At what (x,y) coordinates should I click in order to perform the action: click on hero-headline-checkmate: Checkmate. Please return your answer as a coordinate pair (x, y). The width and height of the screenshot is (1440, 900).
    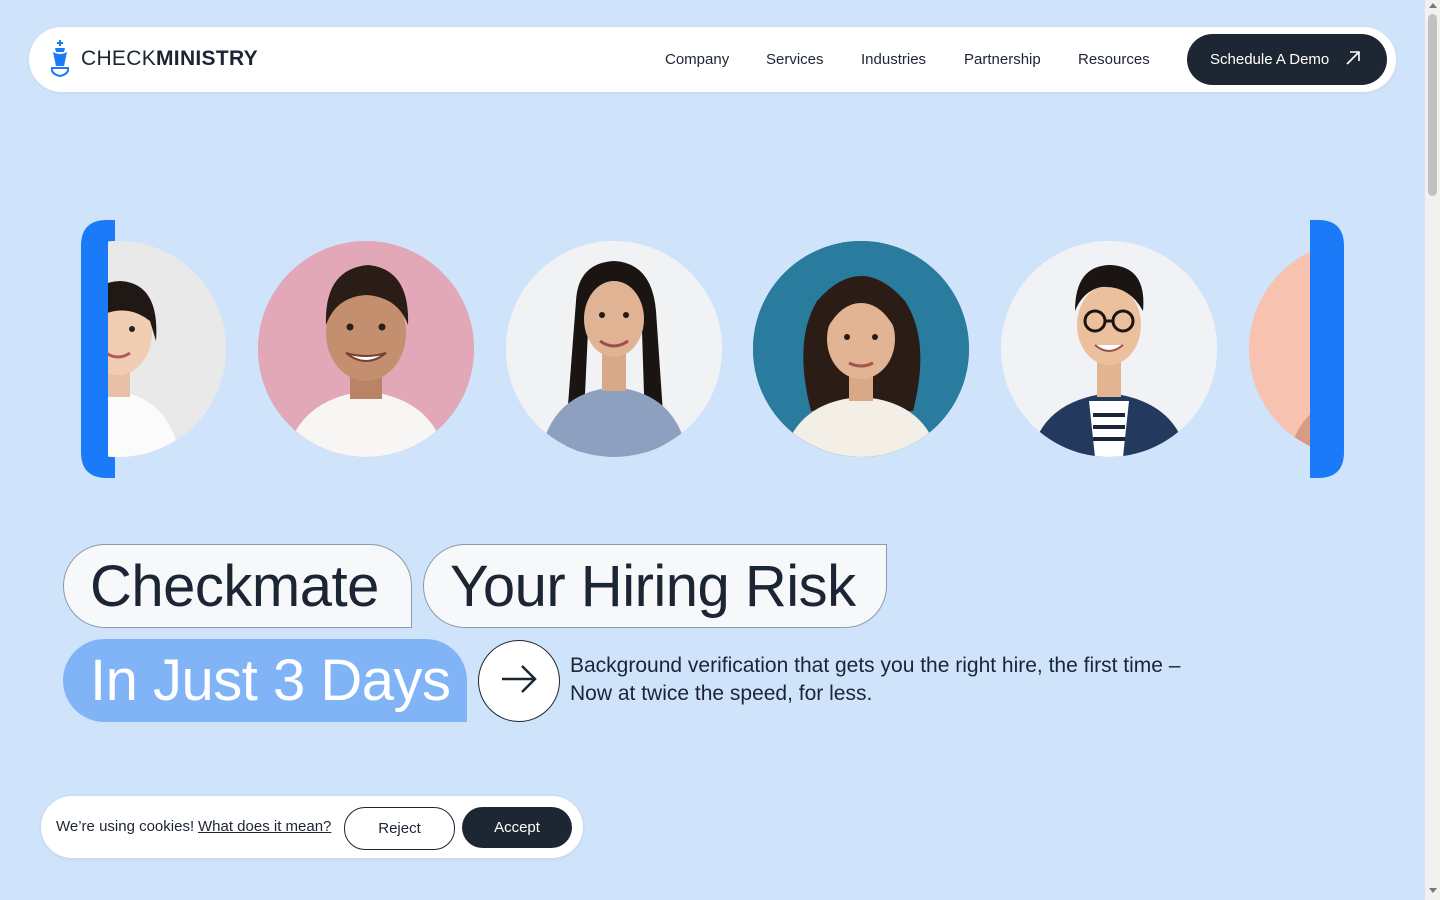
    Looking at the image, I should click on (237, 586).